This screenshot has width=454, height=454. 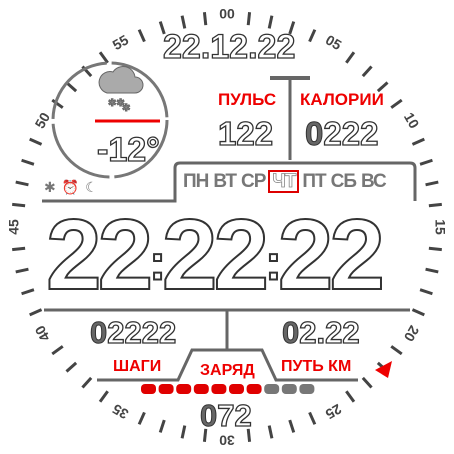 I want to click on minutes: 22, so click(x=215, y=255).